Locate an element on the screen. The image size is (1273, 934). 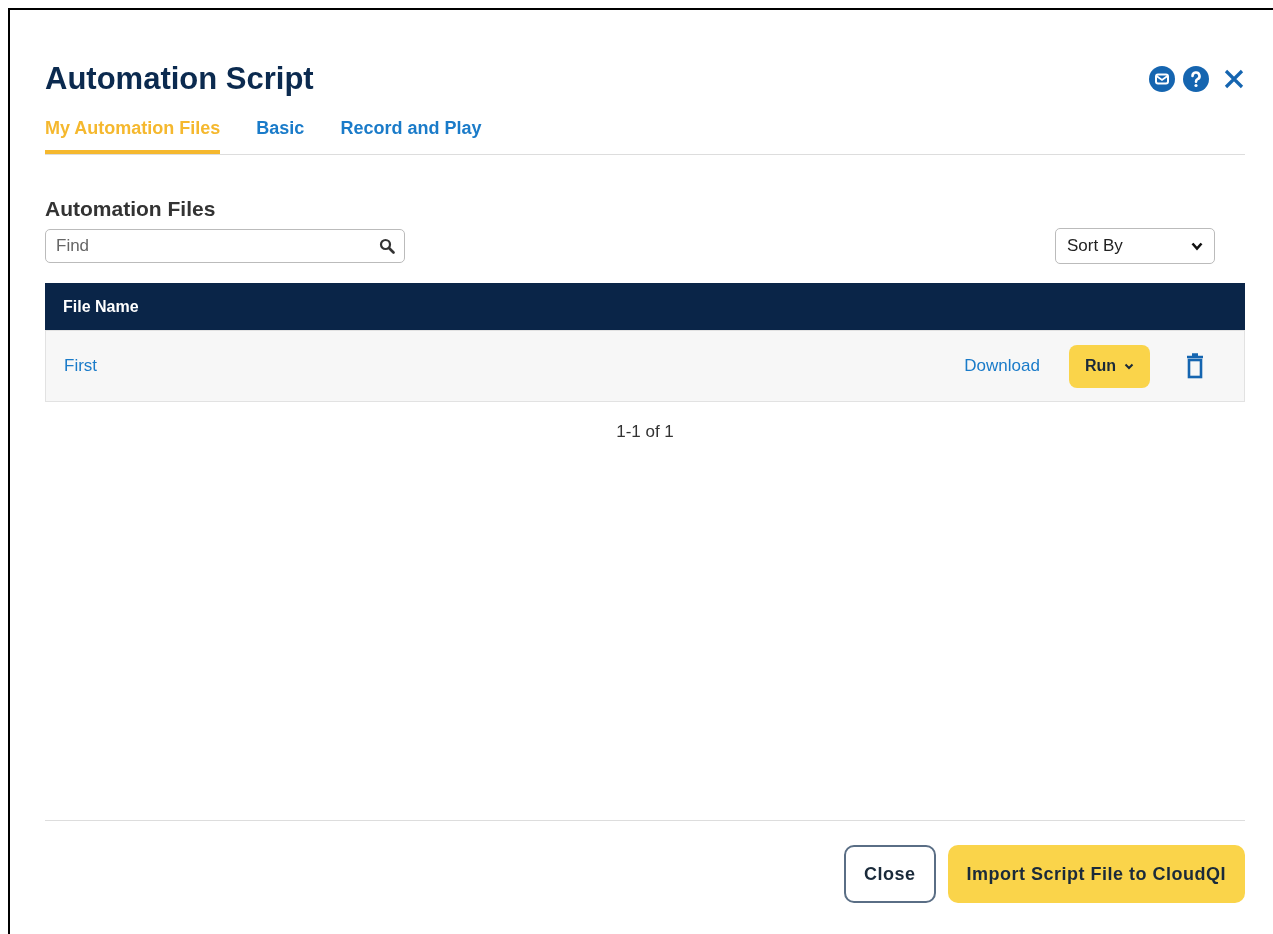
file-name-link: First is located at coordinates (514, 366).